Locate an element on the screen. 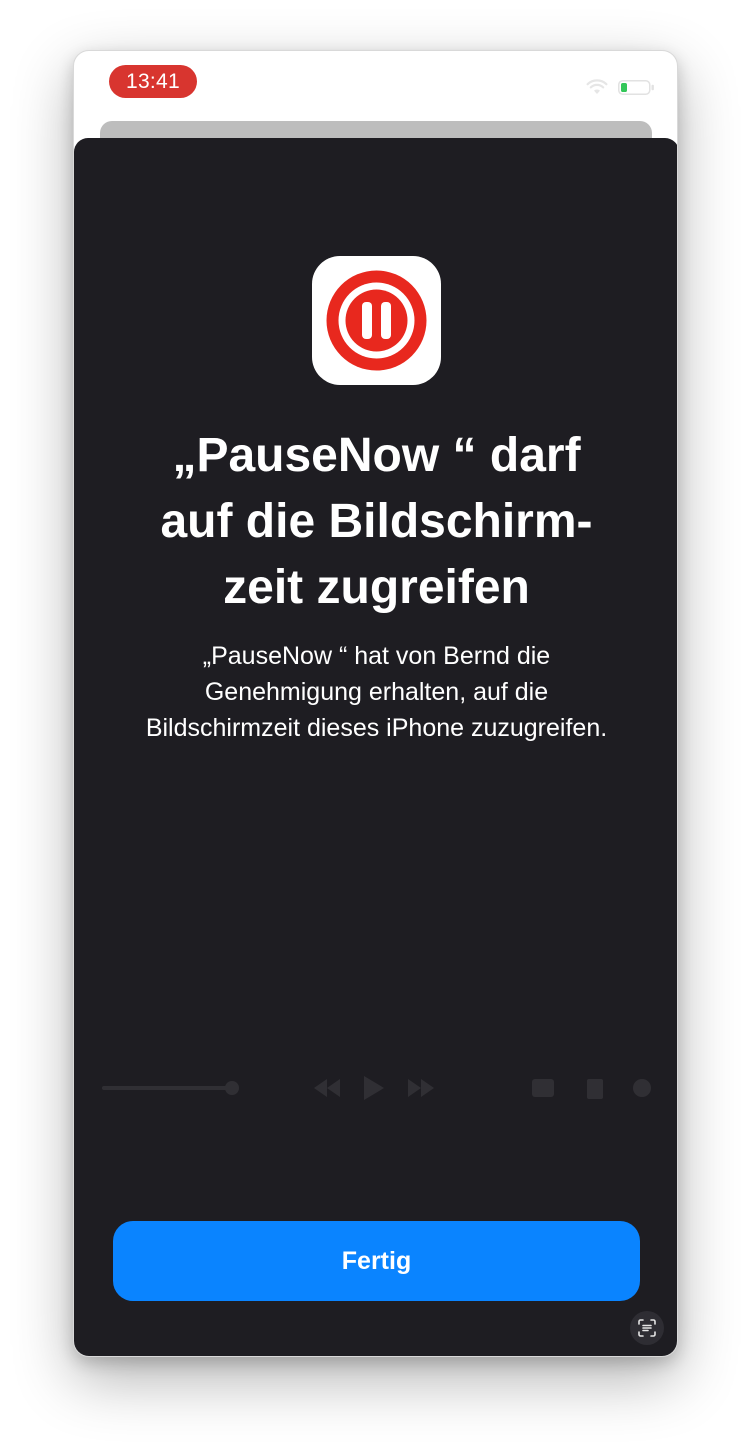 The height and width of the screenshot is (1453, 750). background-player-controls is located at coordinates (376, 1088).